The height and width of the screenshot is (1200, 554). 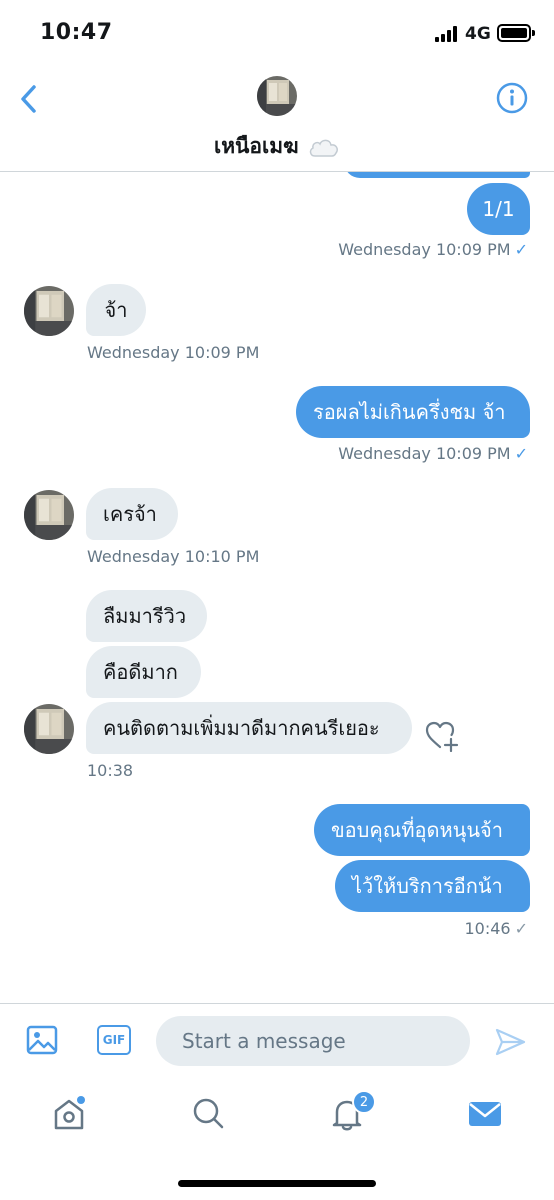 I want to click on message-bubble-outgoing: ขอบคุณที่อุดหนุนจ้า, so click(x=422, y=830).